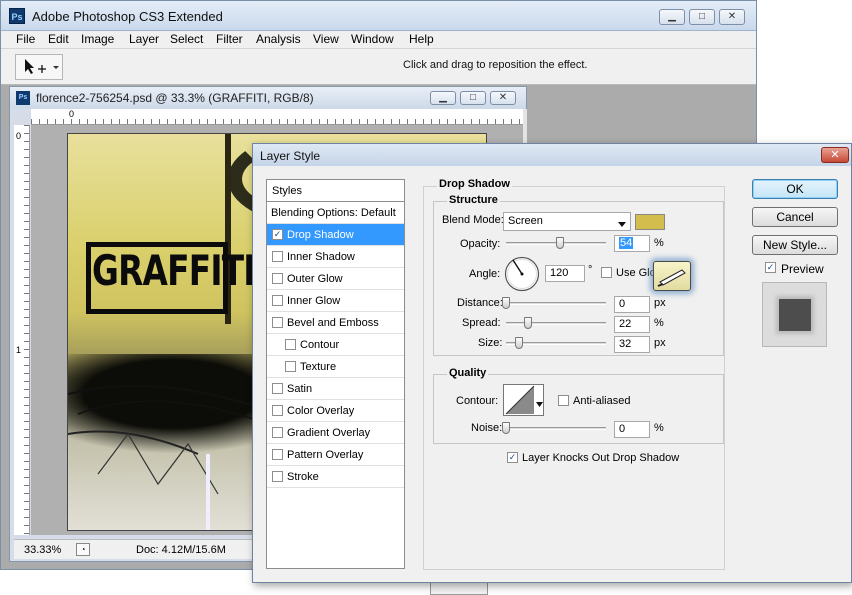  Describe the element at coordinates (632, 243) in the screenshot. I see `opacity-input: 54` at that location.